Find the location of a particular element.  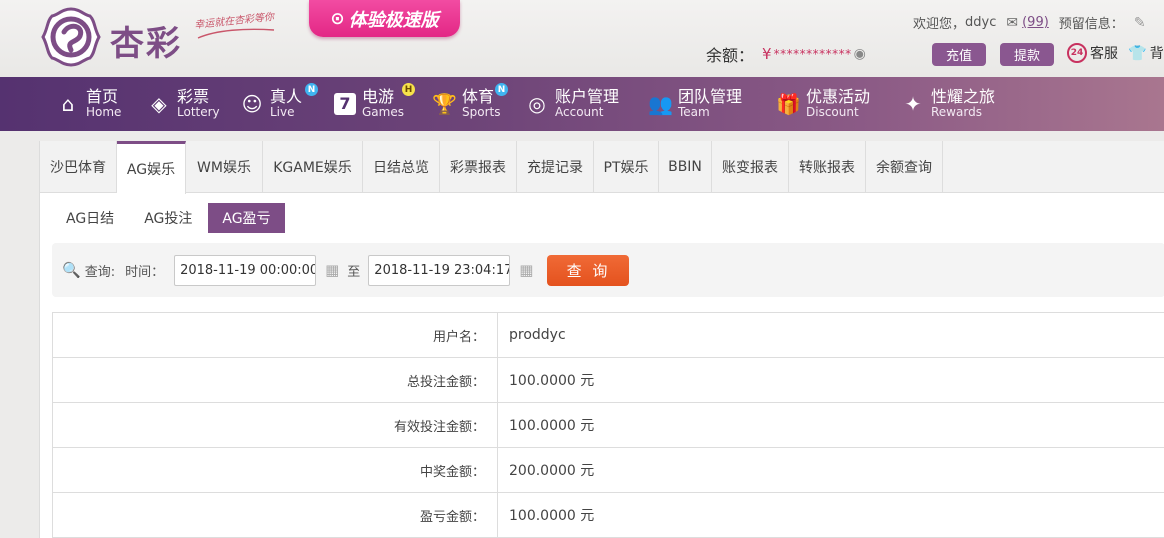

slot-seven-icon: 7 is located at coordinates (345, 104).